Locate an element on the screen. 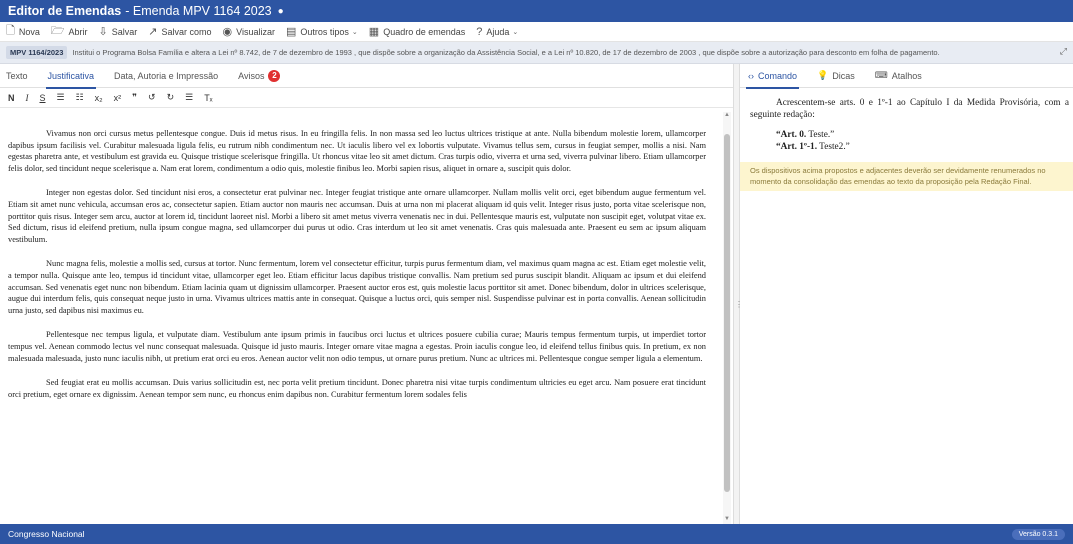 This screenshot has width=1073, height=544. quote-icon: ❞ is located at coordinates (134, 97).